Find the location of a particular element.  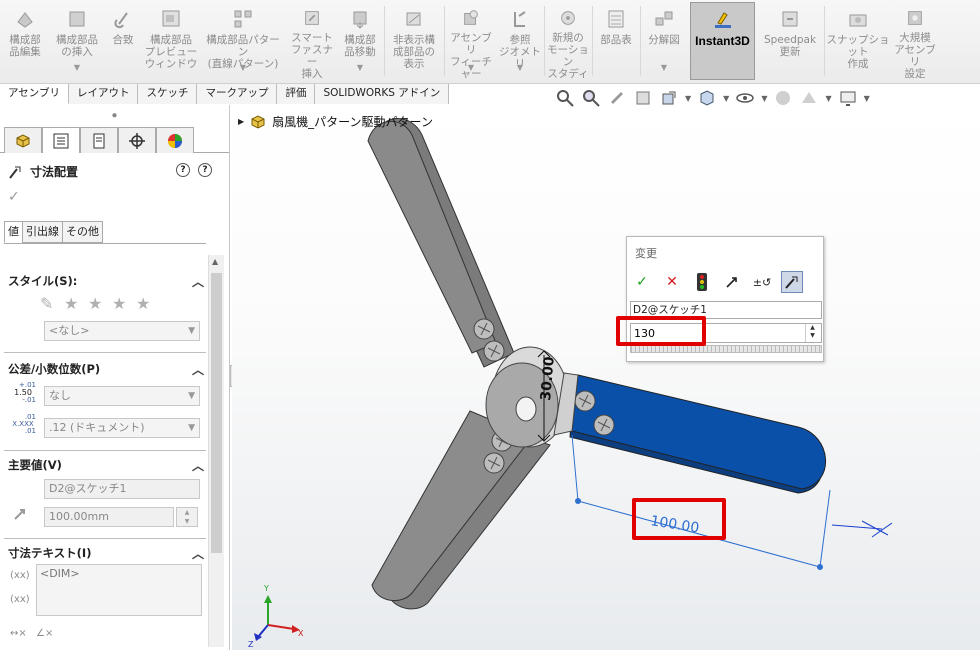

bom-button: 部品表 is located at coordinates (616, 41).